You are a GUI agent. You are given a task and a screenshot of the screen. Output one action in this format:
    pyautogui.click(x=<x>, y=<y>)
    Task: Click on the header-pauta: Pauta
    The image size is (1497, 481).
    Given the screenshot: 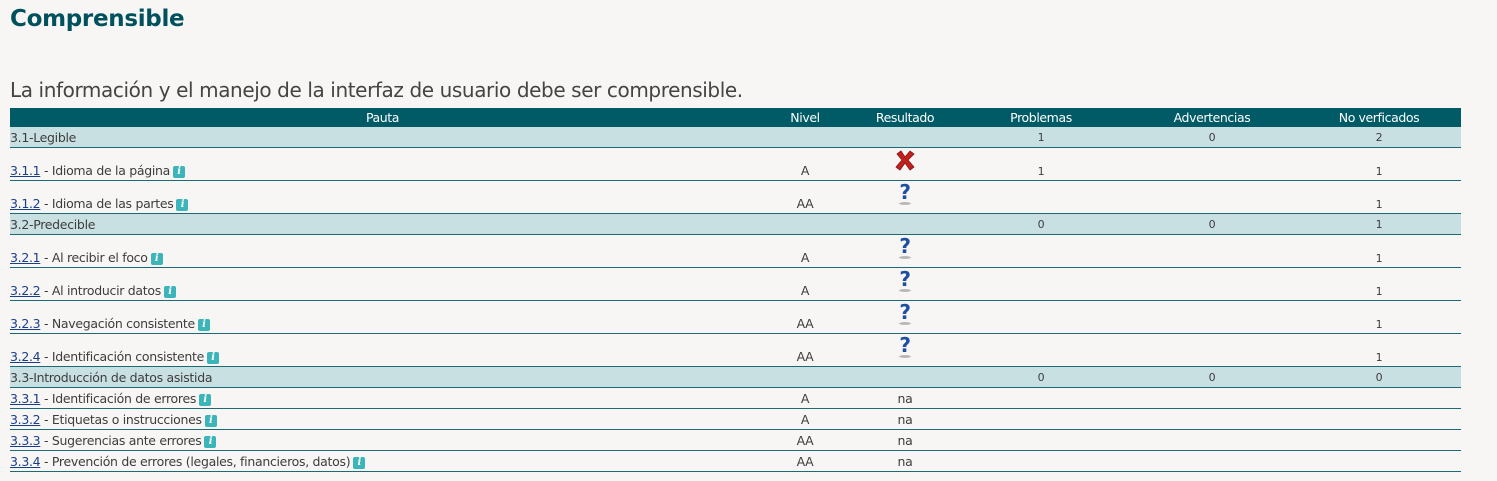 What is the action you would take?
    pyautogui.click(x=382, y=117)
    